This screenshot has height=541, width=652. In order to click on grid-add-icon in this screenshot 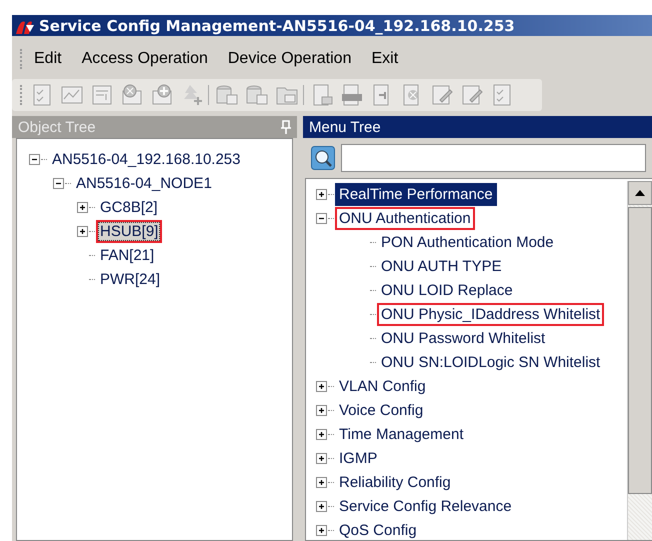, I will do `click(162, 95)`.